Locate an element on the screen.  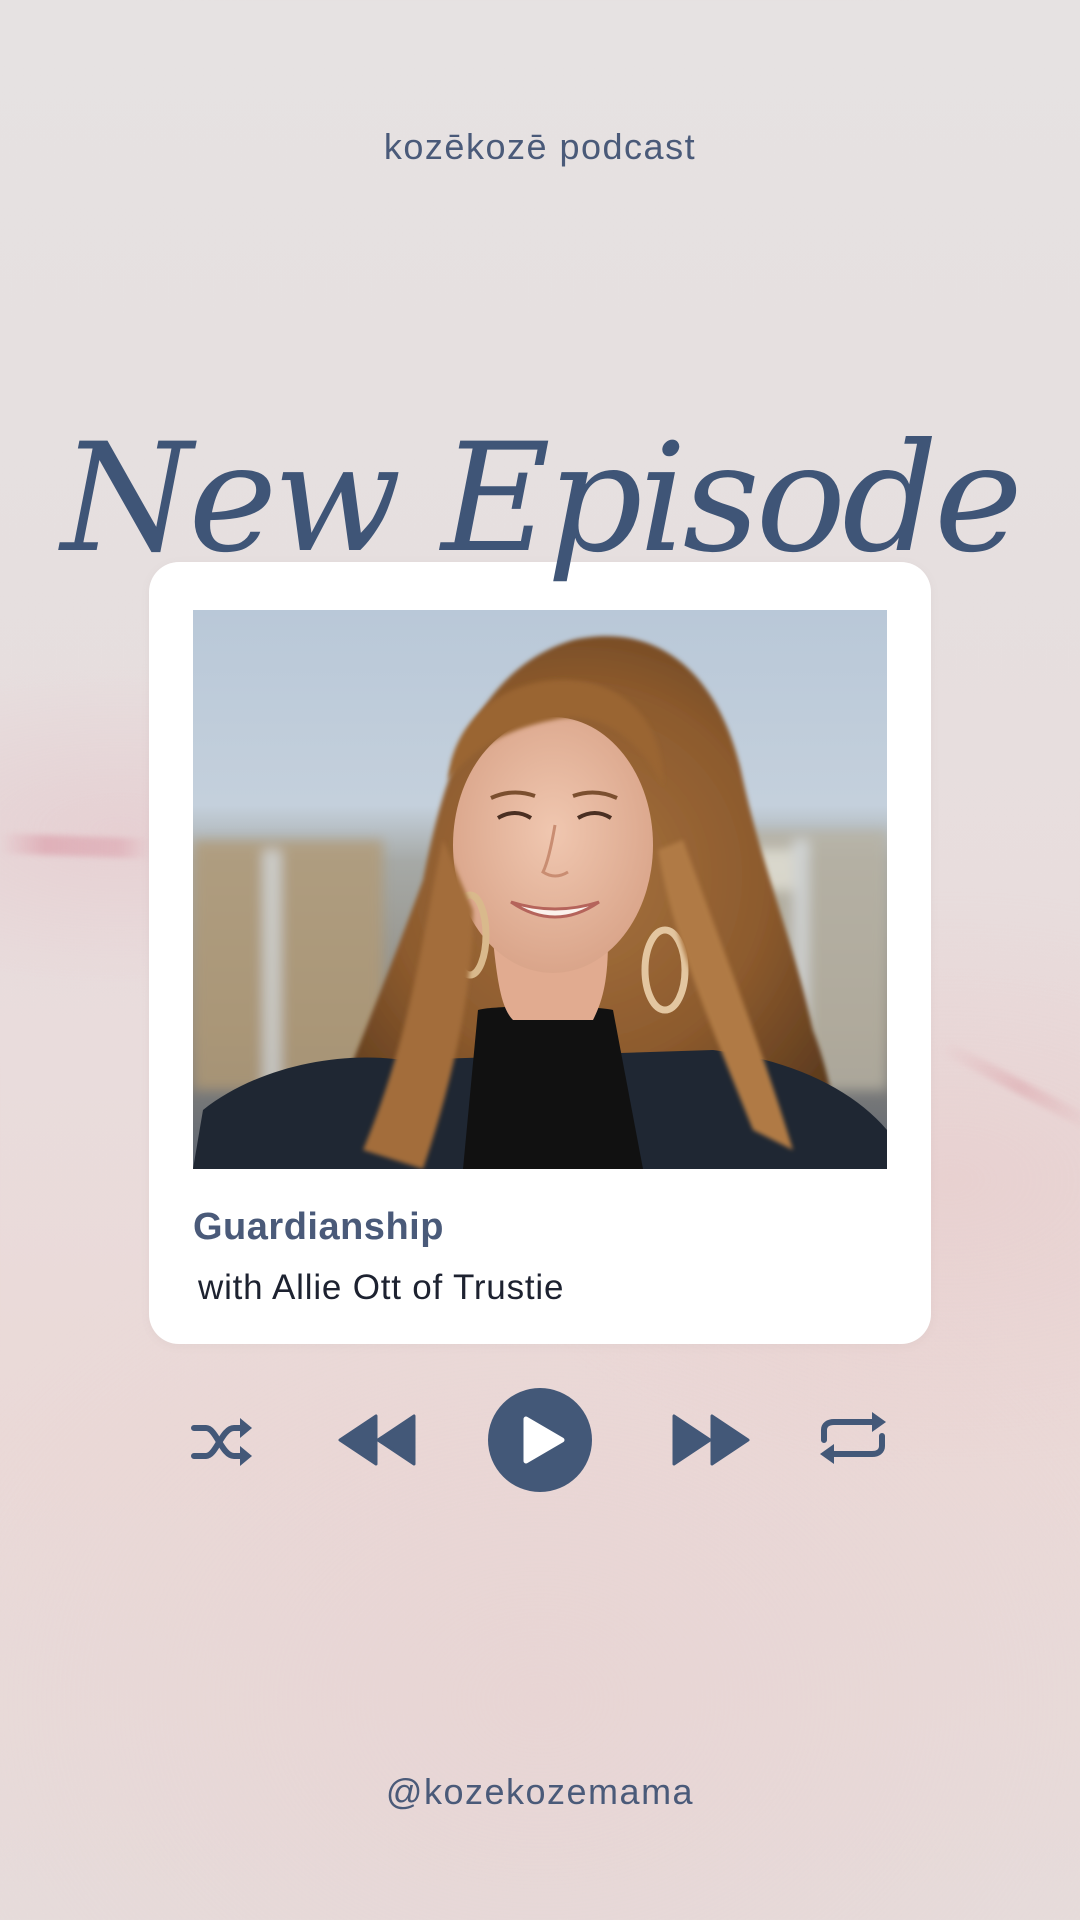
repeat-button is located at coordinates (853, 1438).